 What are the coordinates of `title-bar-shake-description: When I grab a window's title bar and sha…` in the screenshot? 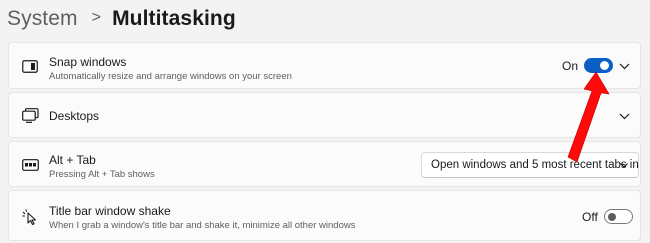 It's located at (202, 225).